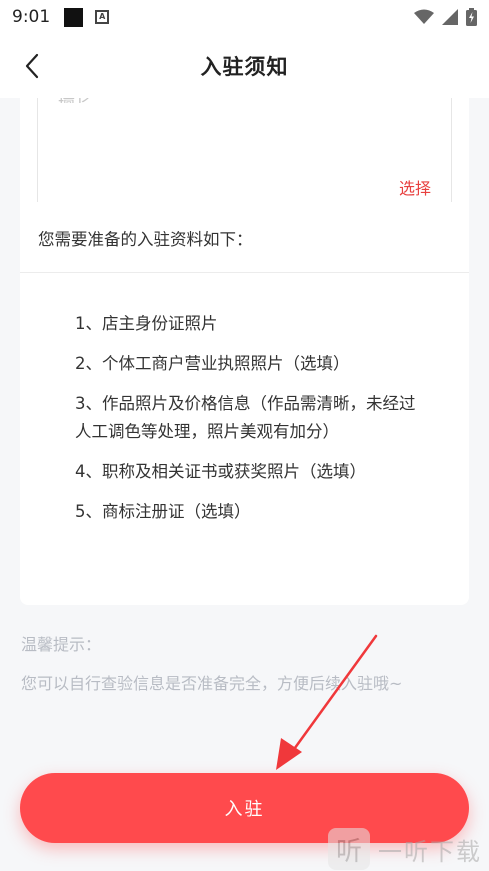 Image resolution: width=489 pixels, height=871 pixels. What do you see at coordinates (430, 851) in the screenshot?
I see `watermark-text: 一听下载` at bounding box center [430, 851].